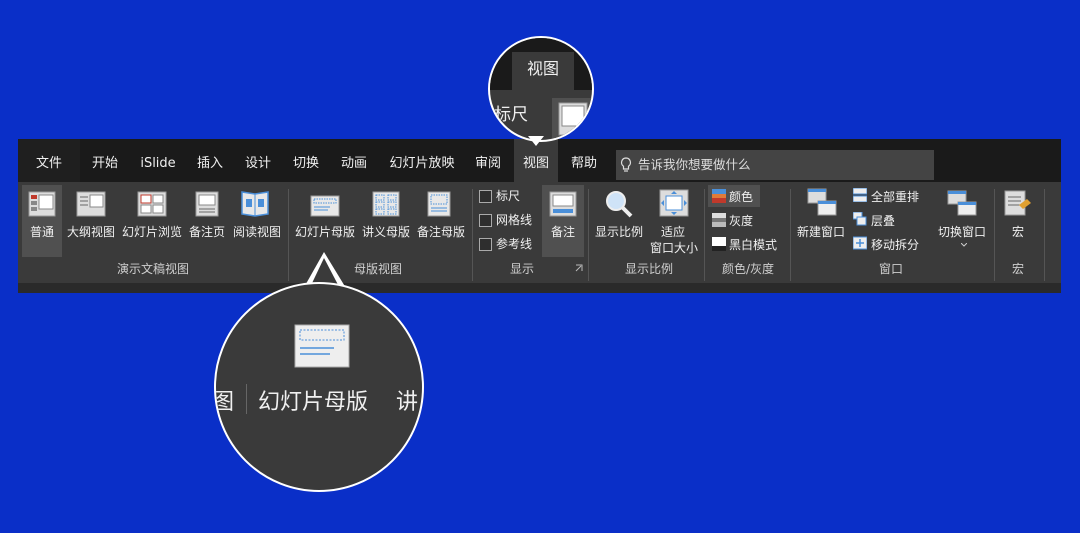 This screenshot has height=533, width=1080. Describe the element at coordinates (573, 119) in the screenshot. I see `magnifier-notes-icon` at that location.